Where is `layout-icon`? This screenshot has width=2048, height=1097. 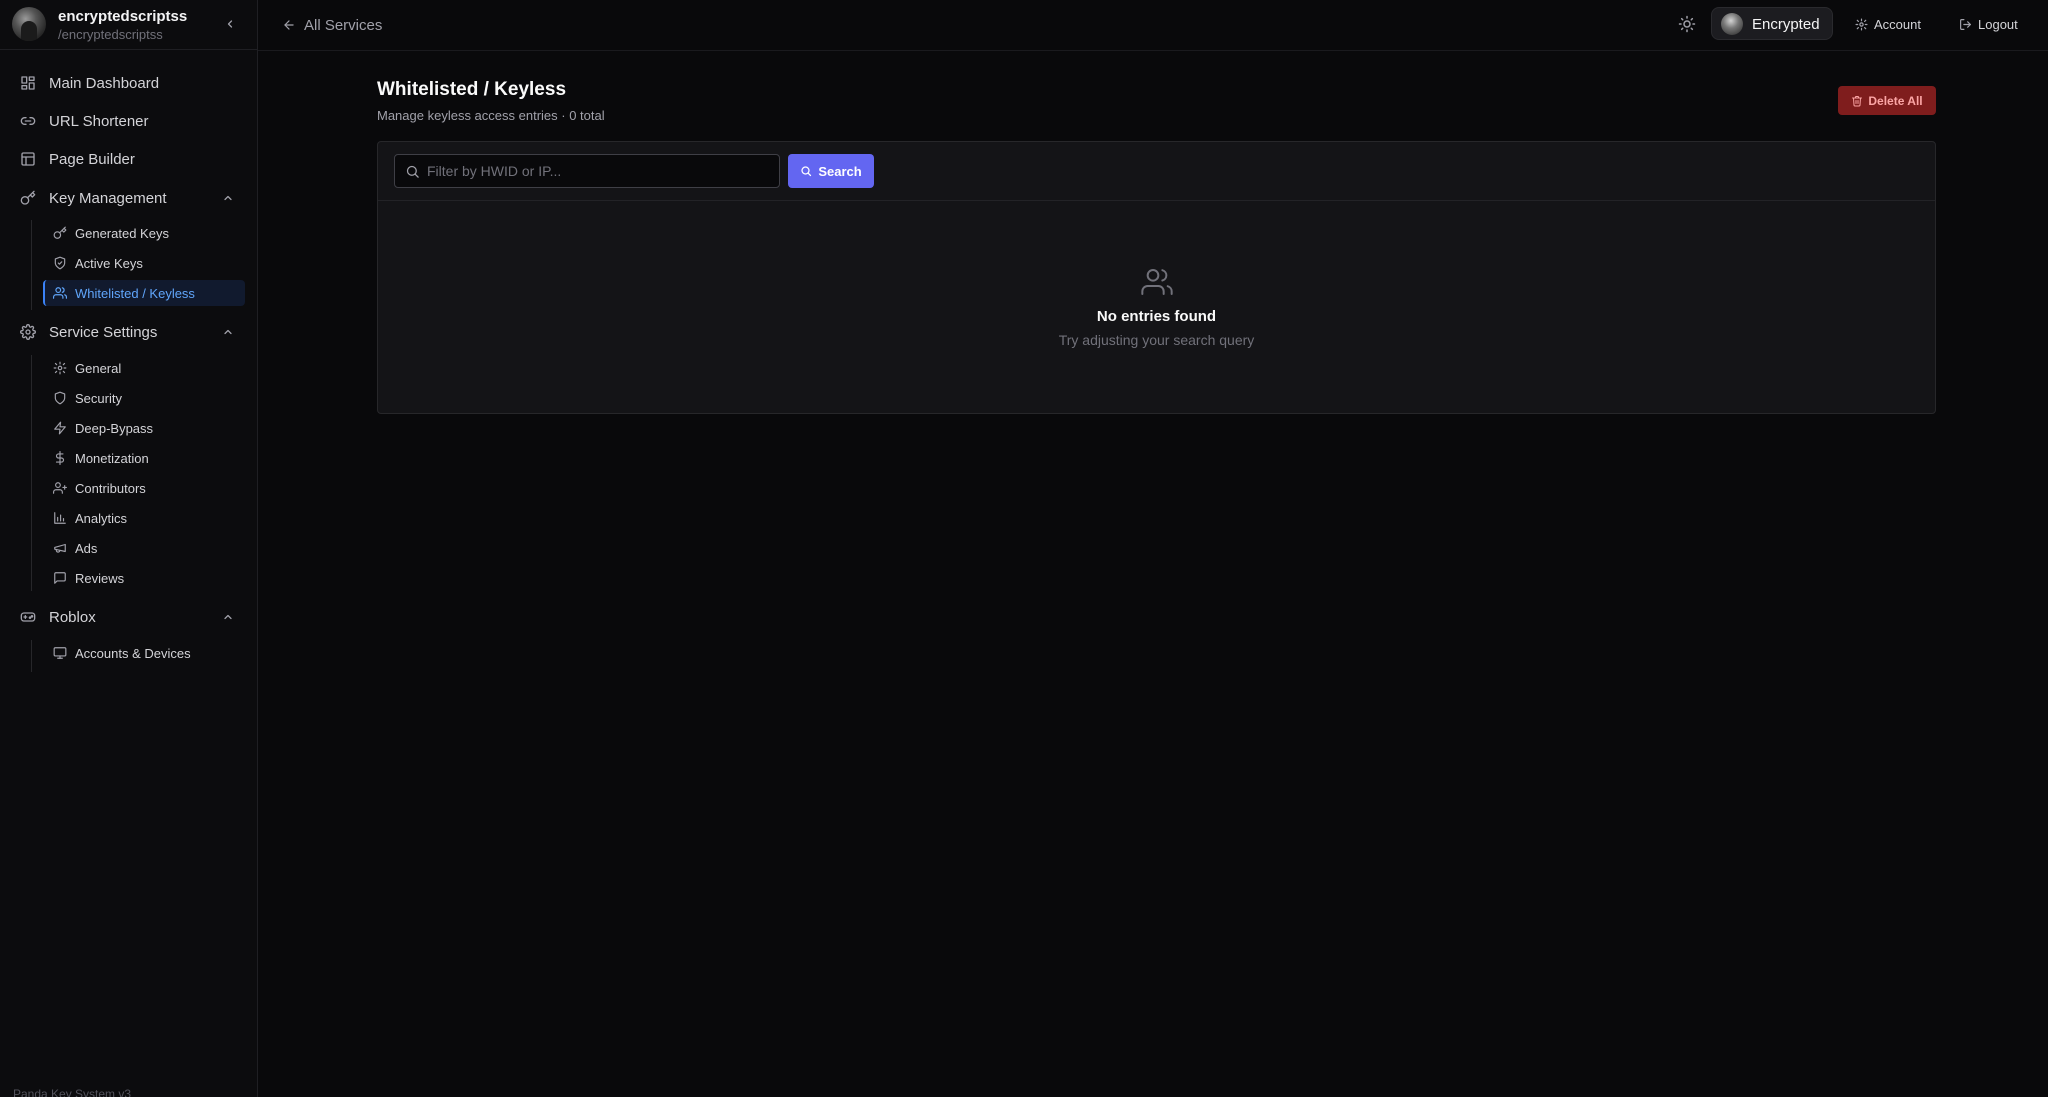 layout-icon is located at coordinates (28, 159).